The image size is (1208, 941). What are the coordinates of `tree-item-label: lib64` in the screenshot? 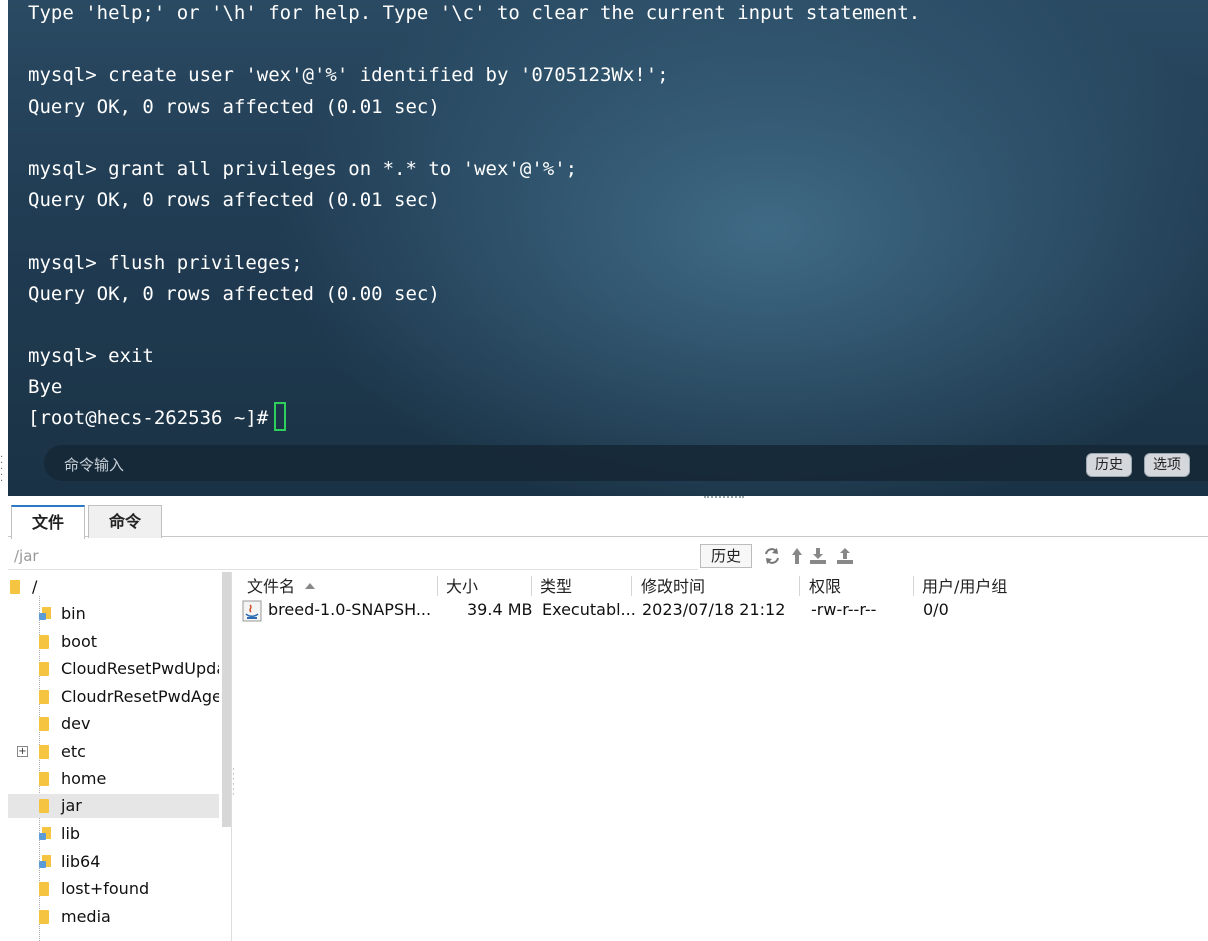 It's located at (81, 861).